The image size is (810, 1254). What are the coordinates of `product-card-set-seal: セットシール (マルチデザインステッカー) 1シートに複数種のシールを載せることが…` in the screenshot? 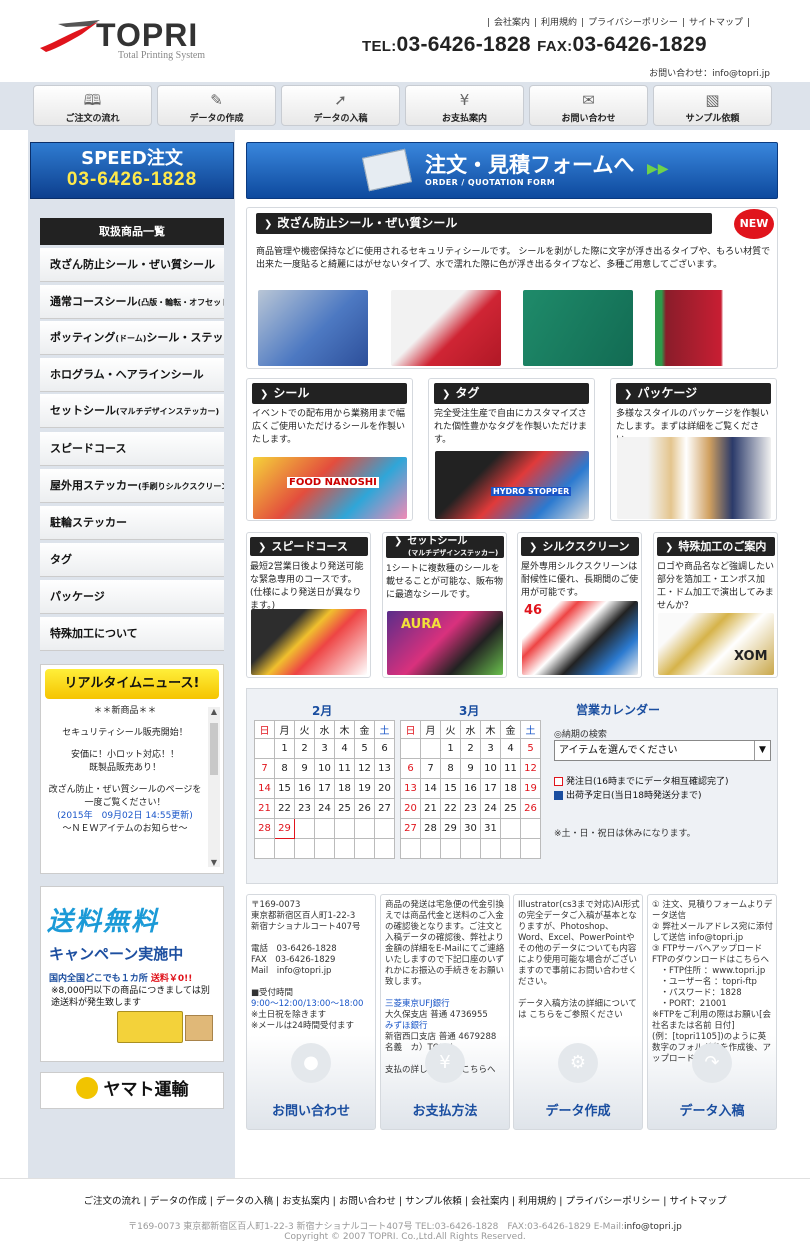 It's located at (444, 605).